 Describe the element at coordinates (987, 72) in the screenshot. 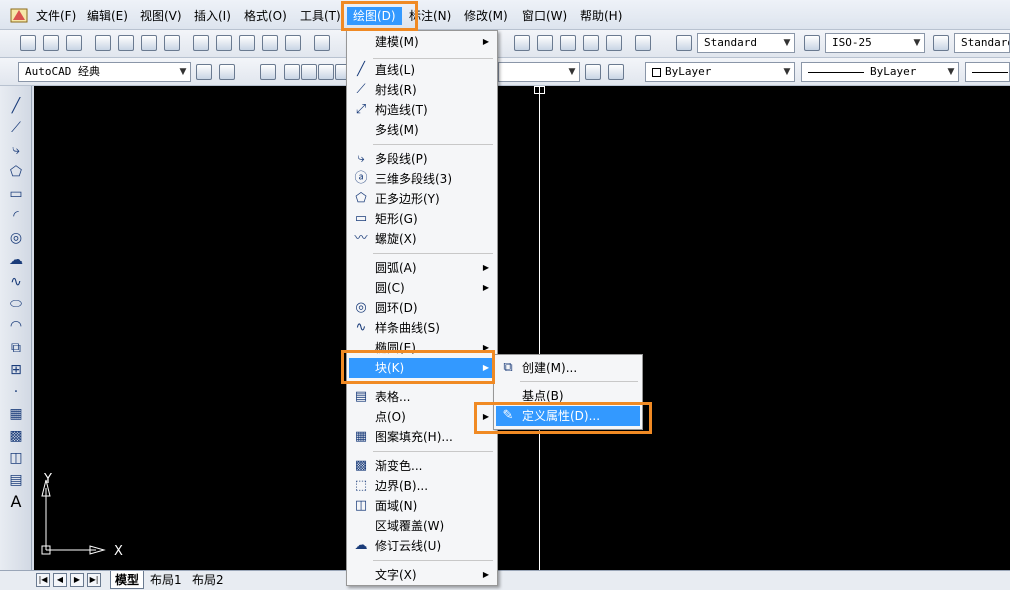

I see `lineweight-combo` at that location.